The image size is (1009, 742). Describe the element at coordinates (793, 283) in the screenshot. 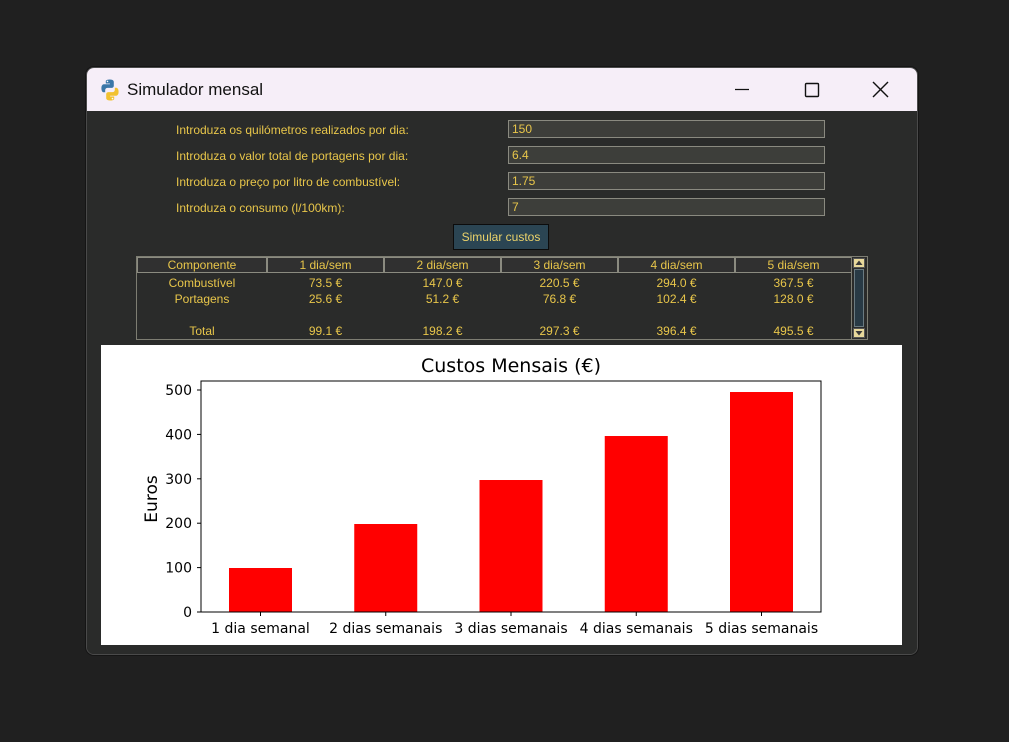

I see `table-cell: 367.5 €` at that location.